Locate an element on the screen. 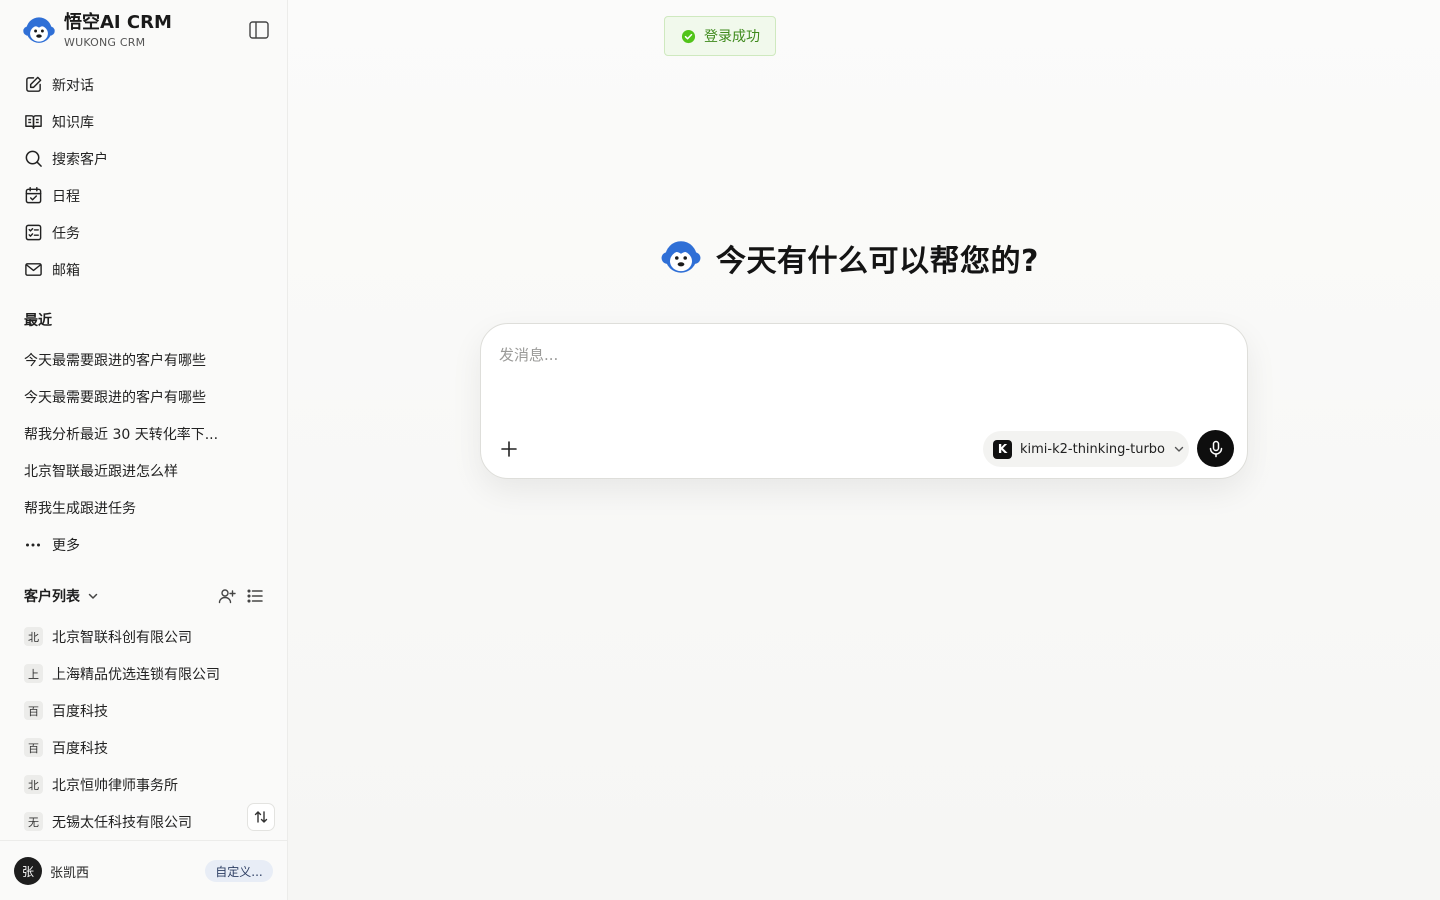 This screenshot has height=900, width=1440. model-name: kimi-k2-thinking-turbo is located at coordinates (1092, 449).